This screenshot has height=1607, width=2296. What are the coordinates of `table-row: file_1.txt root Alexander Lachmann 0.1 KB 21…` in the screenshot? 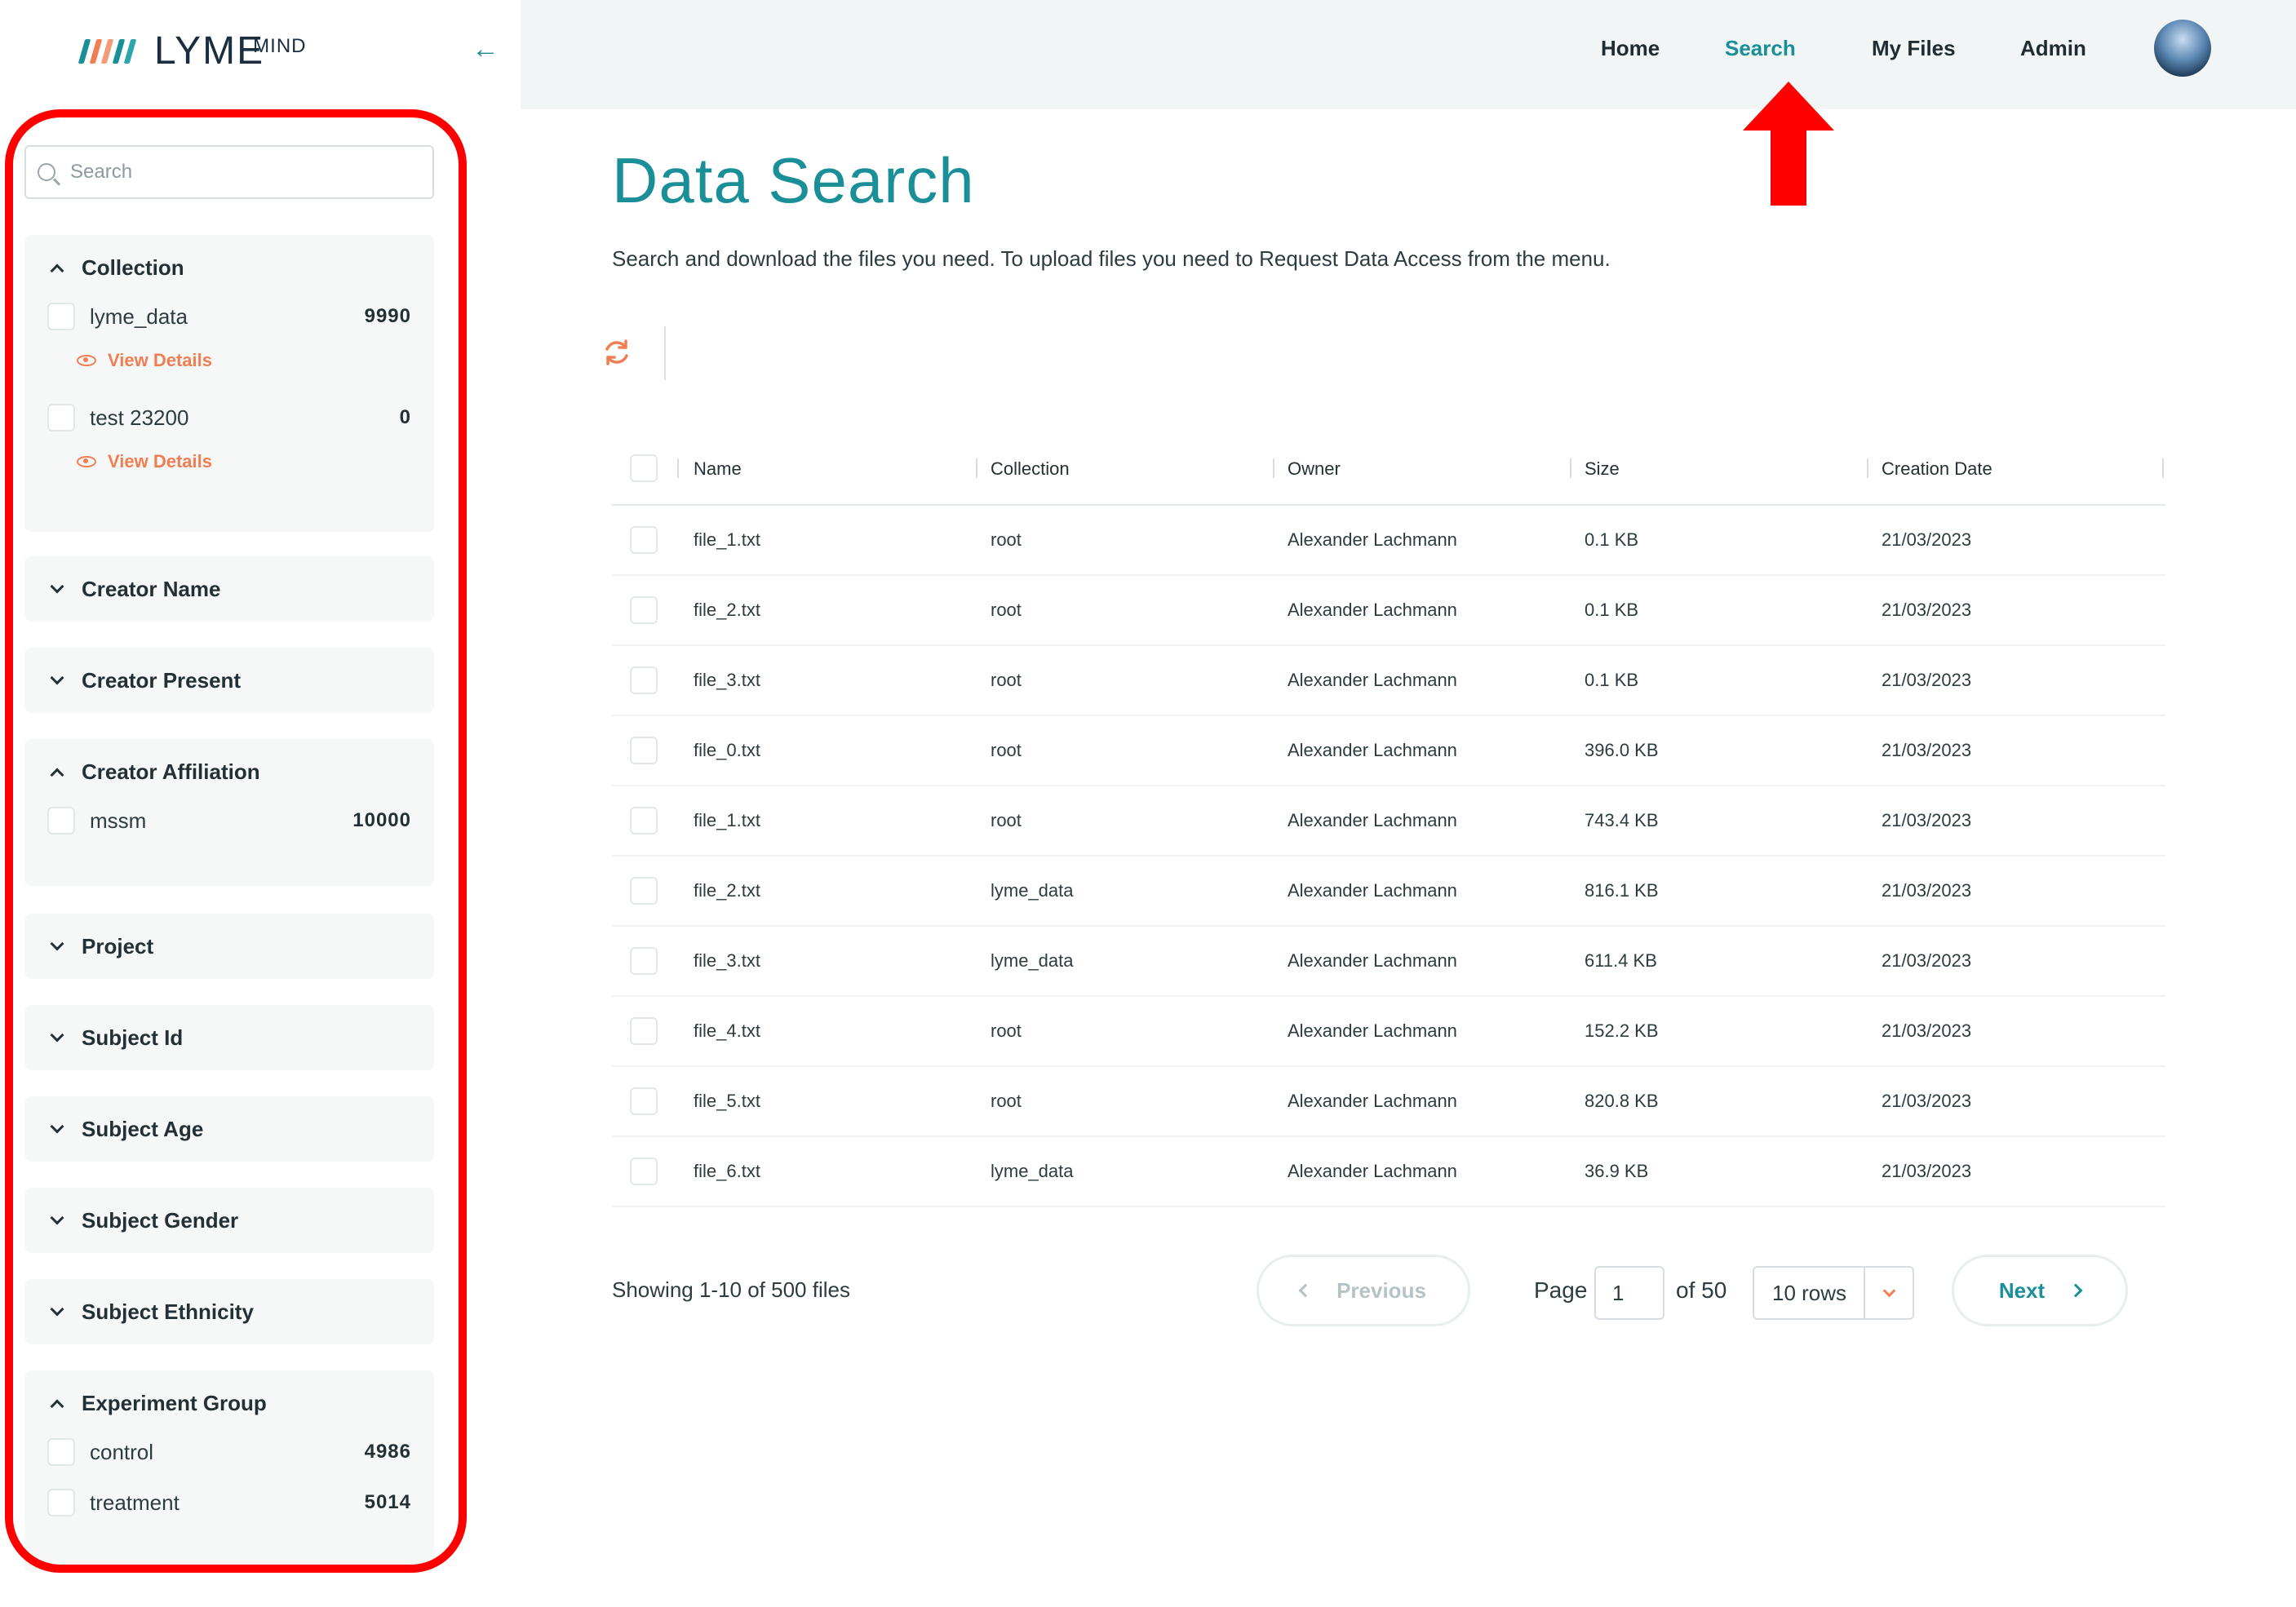 It's located at (1388, 541).